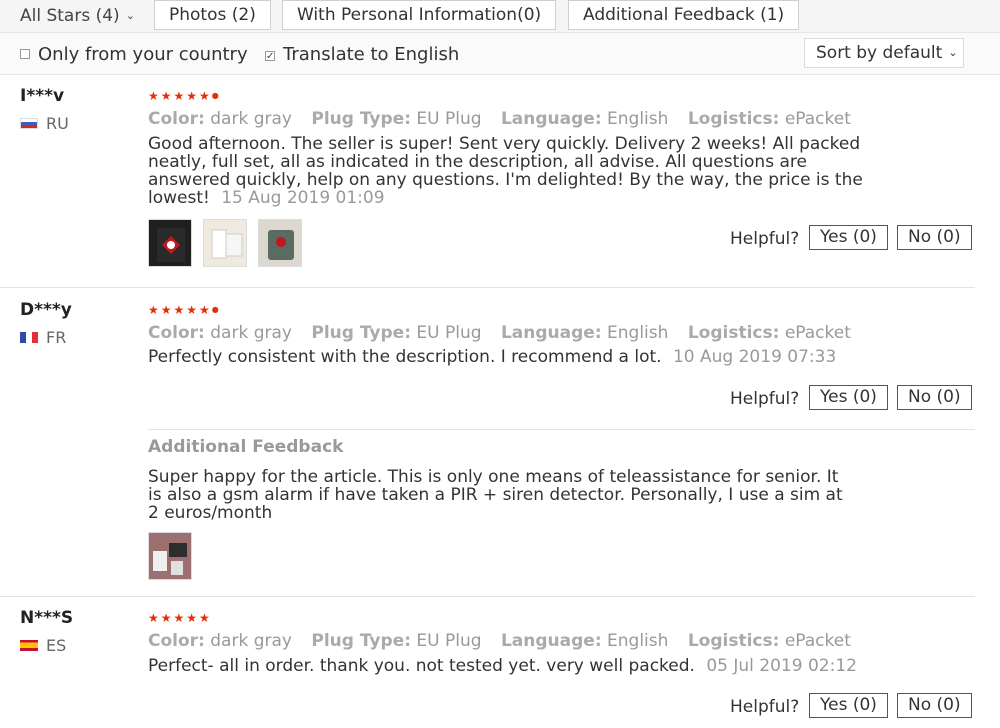  I want to click on personal-info-filter-button: With Personal Information(0), so click(419, 15).